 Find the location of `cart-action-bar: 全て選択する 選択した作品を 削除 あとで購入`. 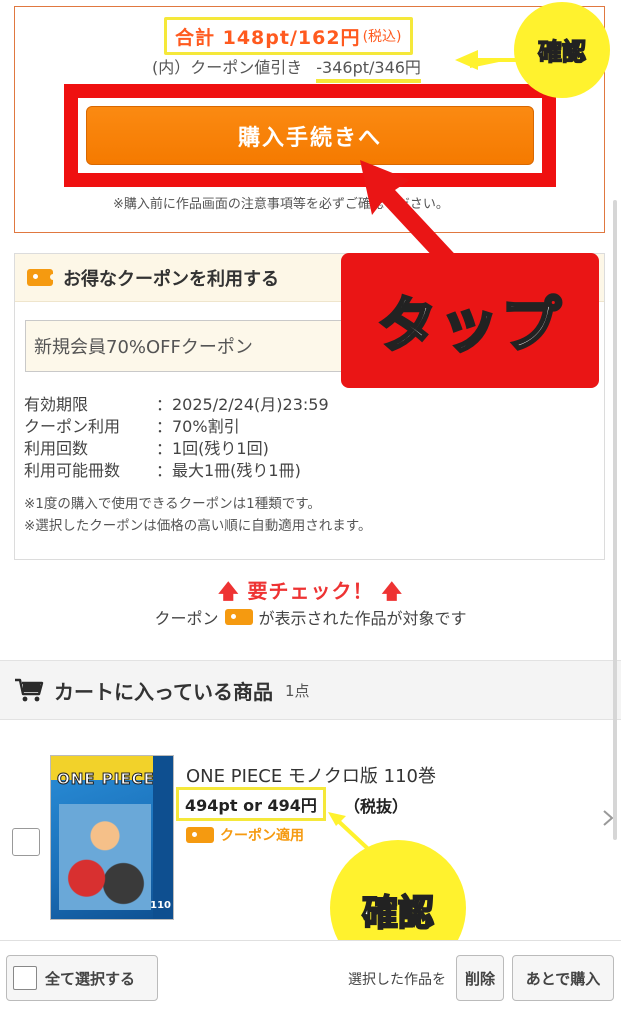

cart-action-bar: 全て選択する 選択した作品を 削除 あとで購入 is located at coordinates (310, 982).